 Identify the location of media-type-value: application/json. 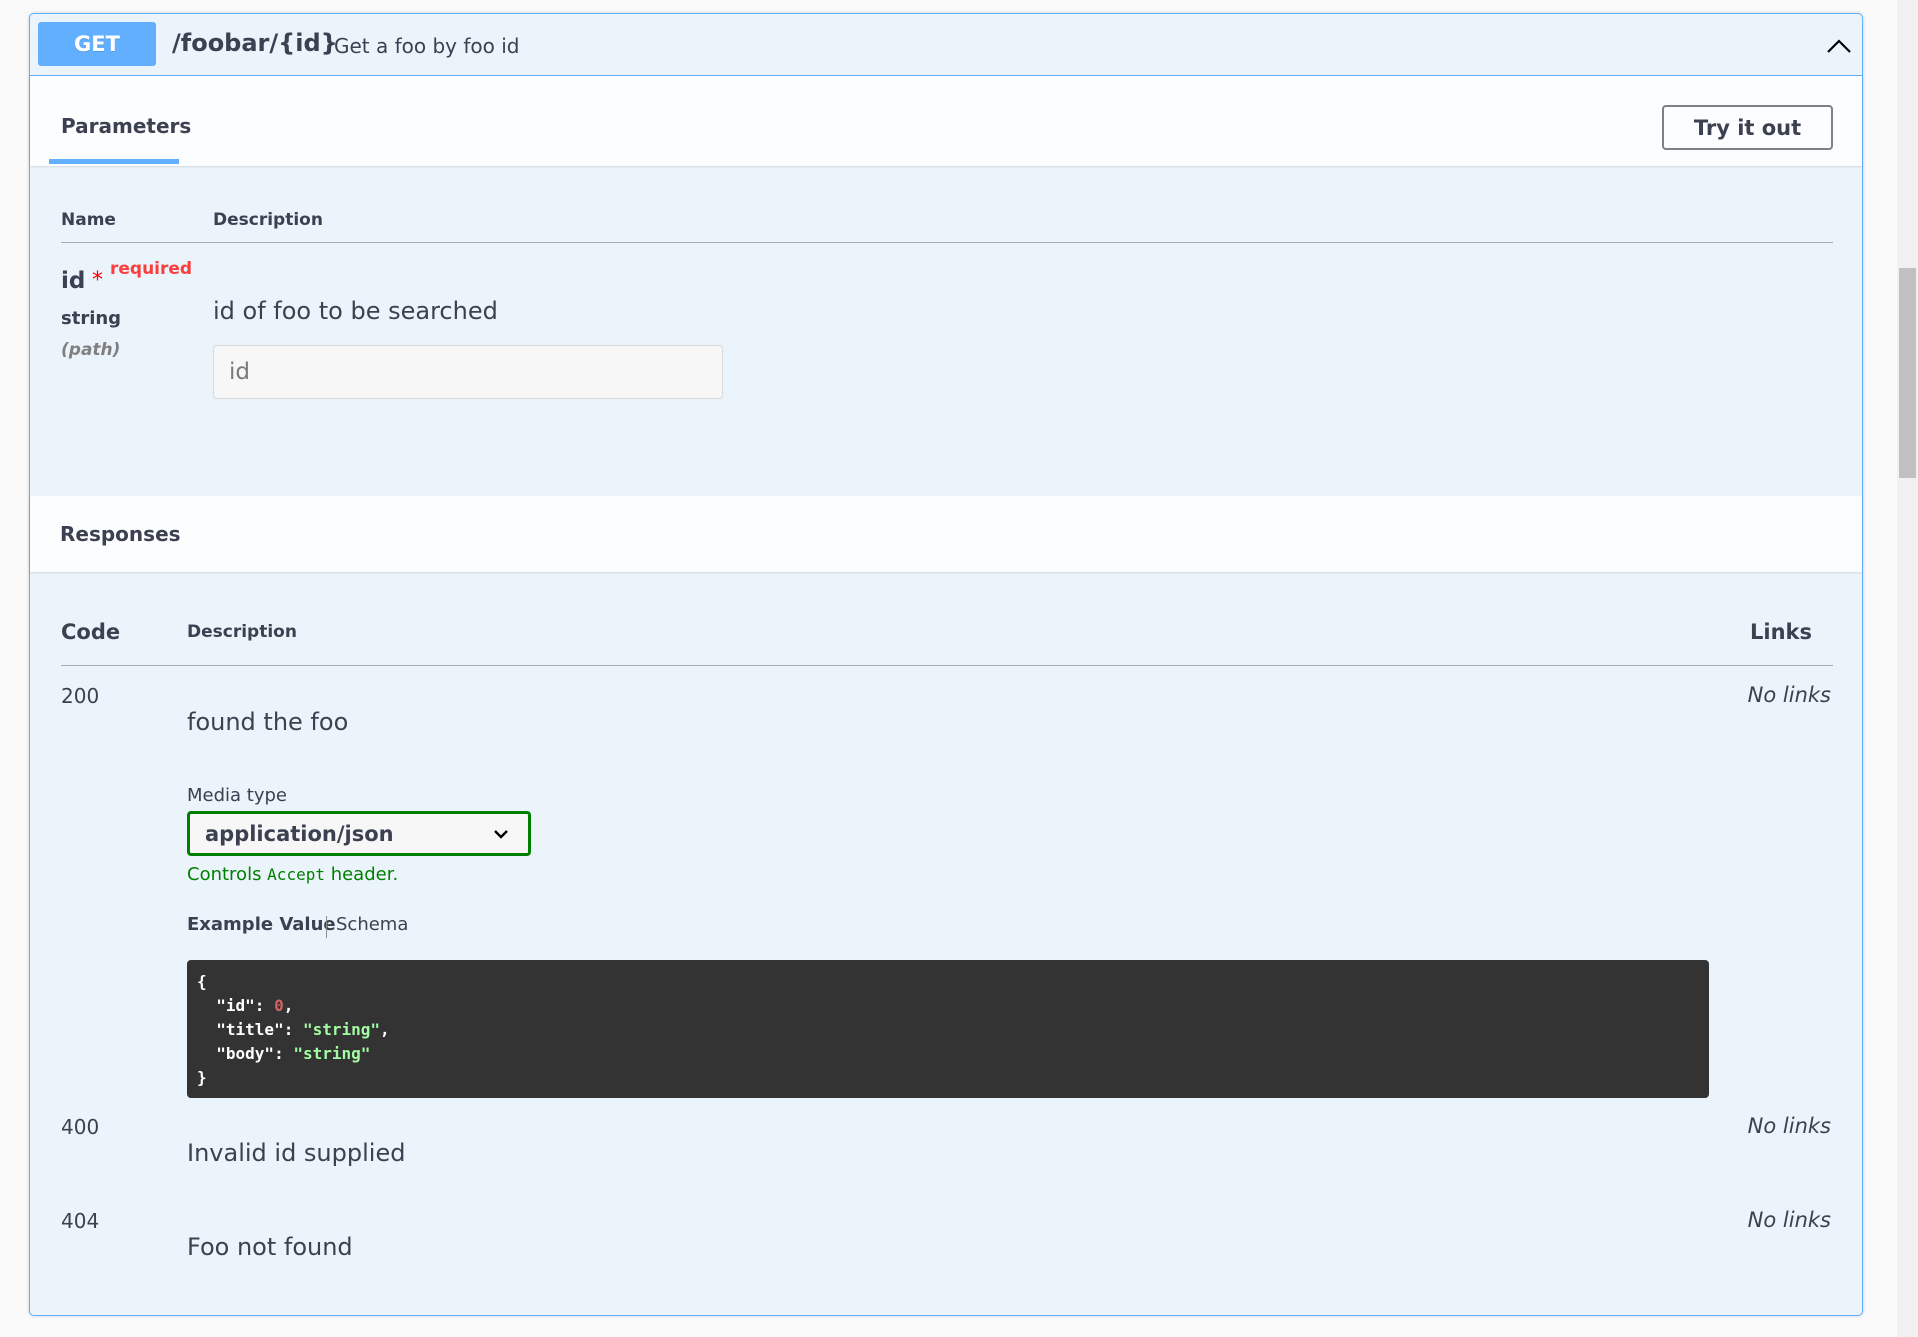
(299, 834).